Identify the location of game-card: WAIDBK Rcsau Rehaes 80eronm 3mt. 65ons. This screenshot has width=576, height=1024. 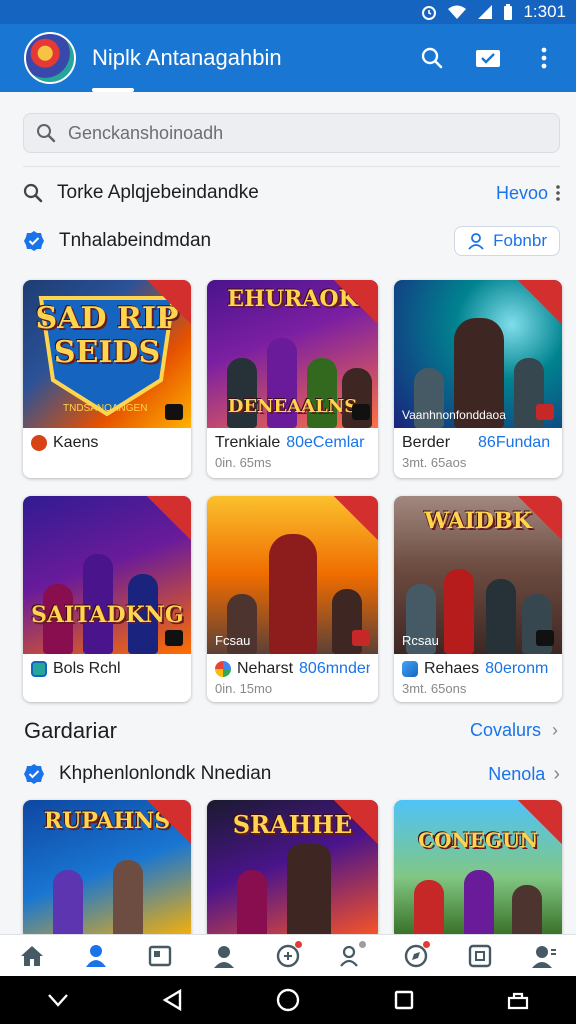
(478, 599).